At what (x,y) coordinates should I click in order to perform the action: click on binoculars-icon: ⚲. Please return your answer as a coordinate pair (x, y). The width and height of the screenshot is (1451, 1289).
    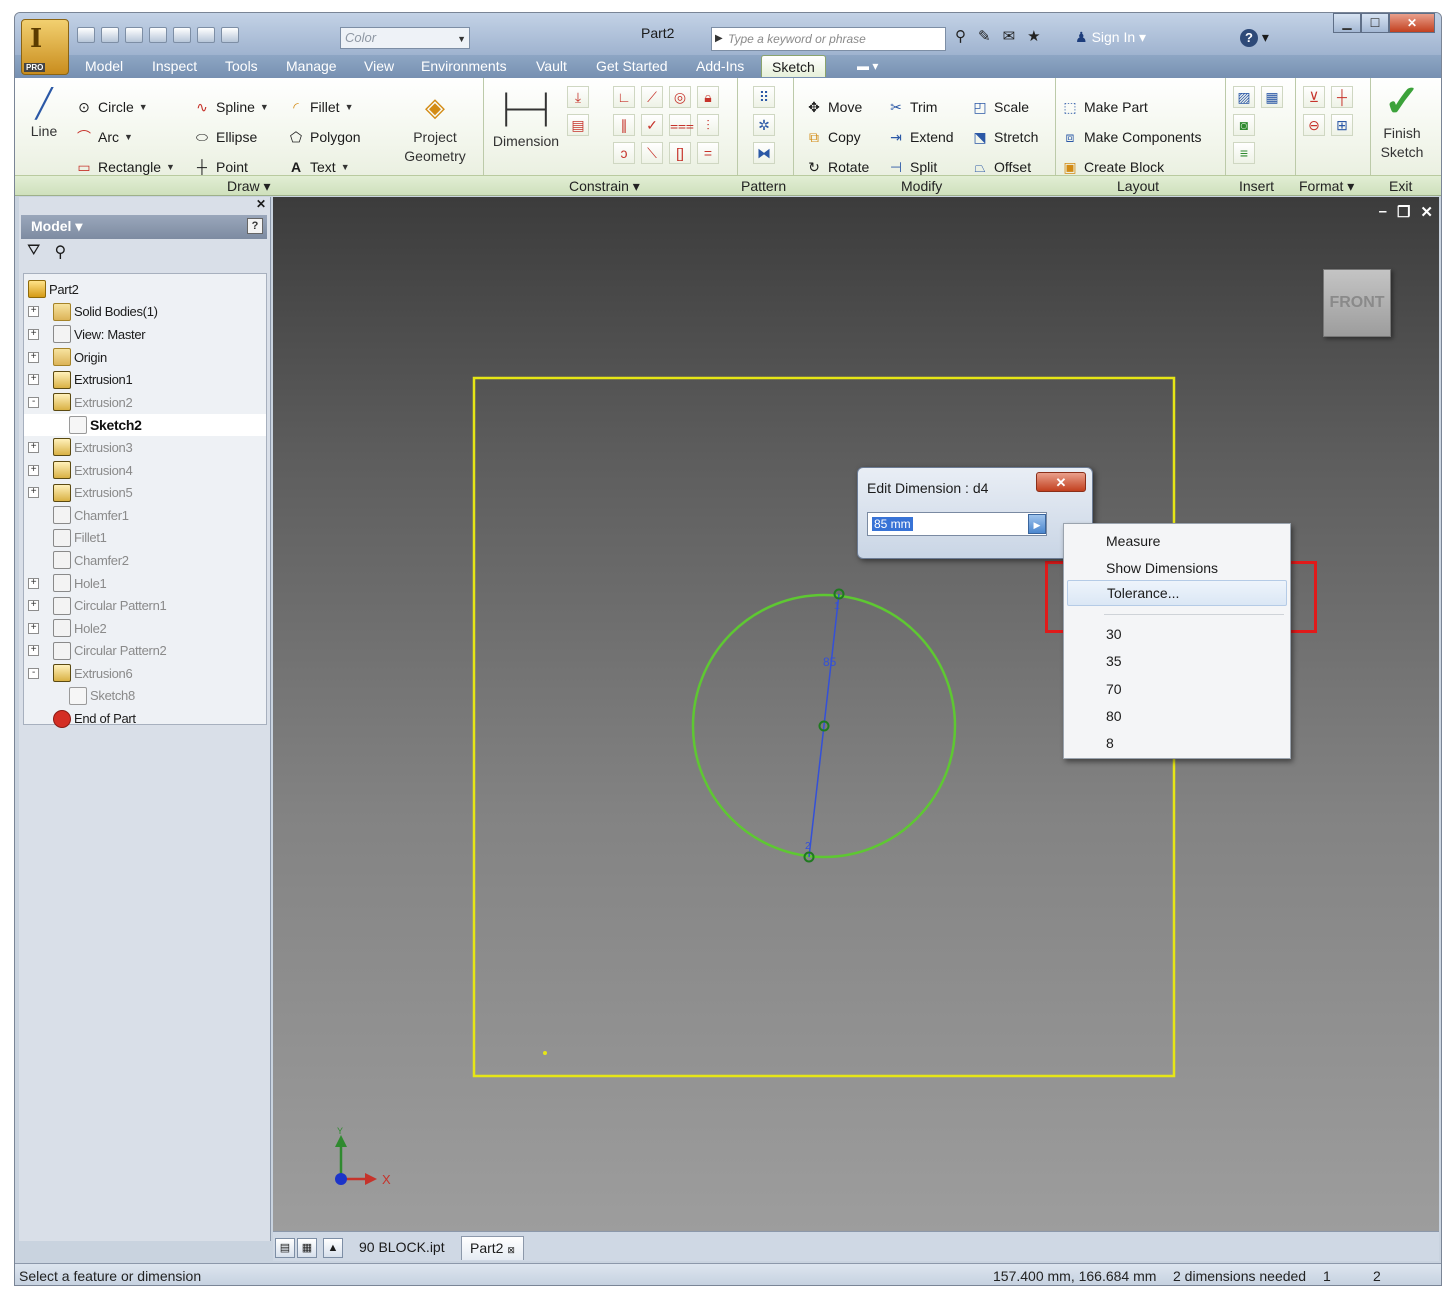
    Looking at the image, I should click on (960, 36).